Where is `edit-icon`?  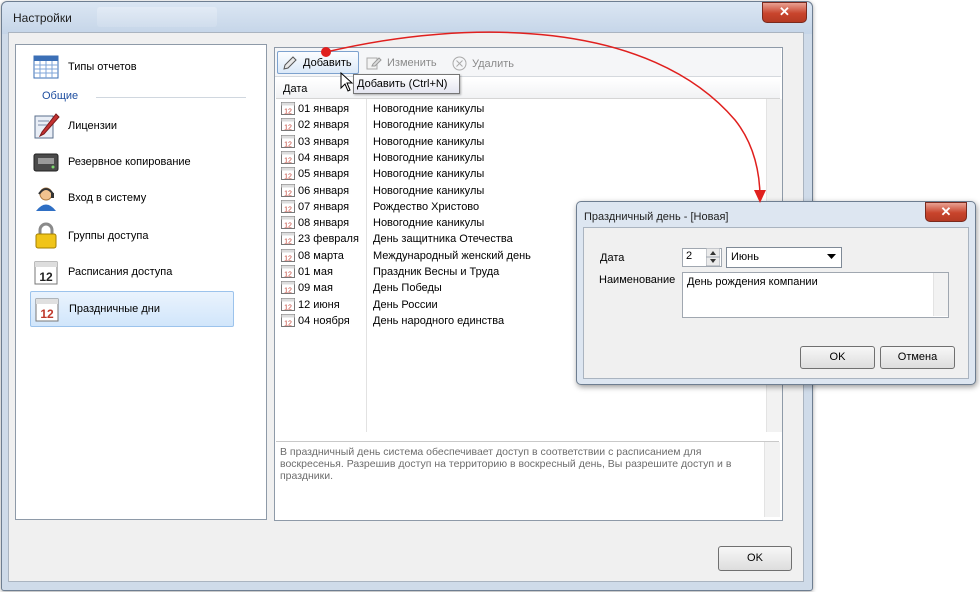
edit-icon is located at coordinates (374, 63).